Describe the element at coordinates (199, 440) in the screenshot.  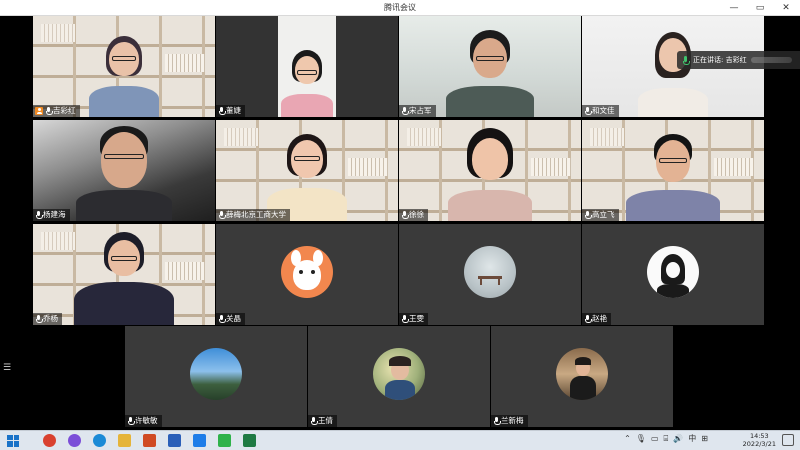
I see `meeting-icon` at that location.